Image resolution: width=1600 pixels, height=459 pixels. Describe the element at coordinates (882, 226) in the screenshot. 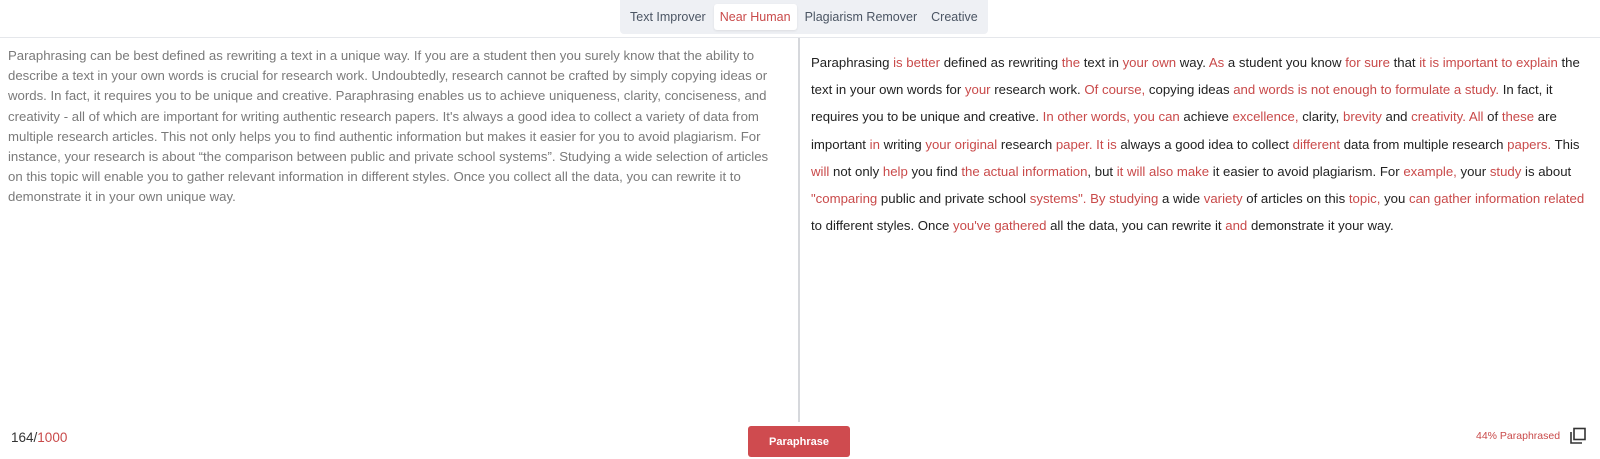

I see `unchanged-text-segment: to different styles. Once` at that location.